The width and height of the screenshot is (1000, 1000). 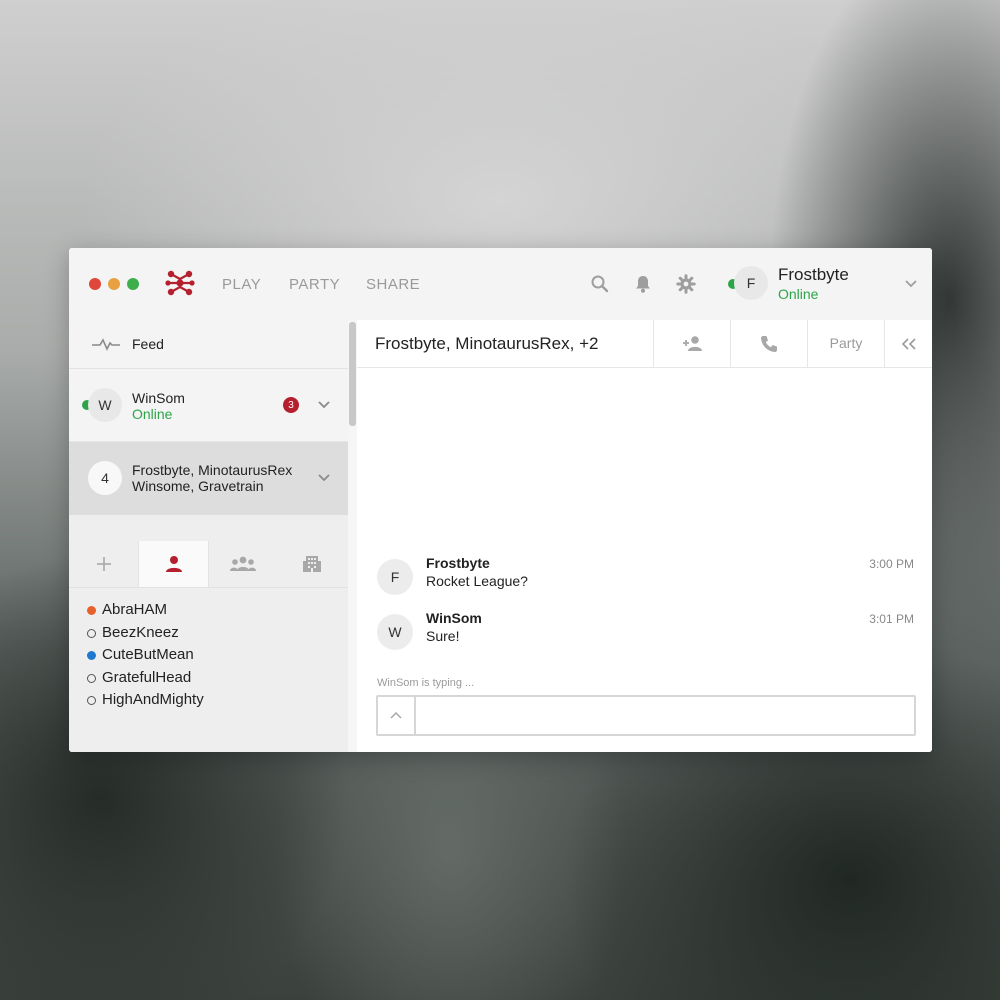 I want to click on friend-name: GratefulHead, so click(x=147, y=677).